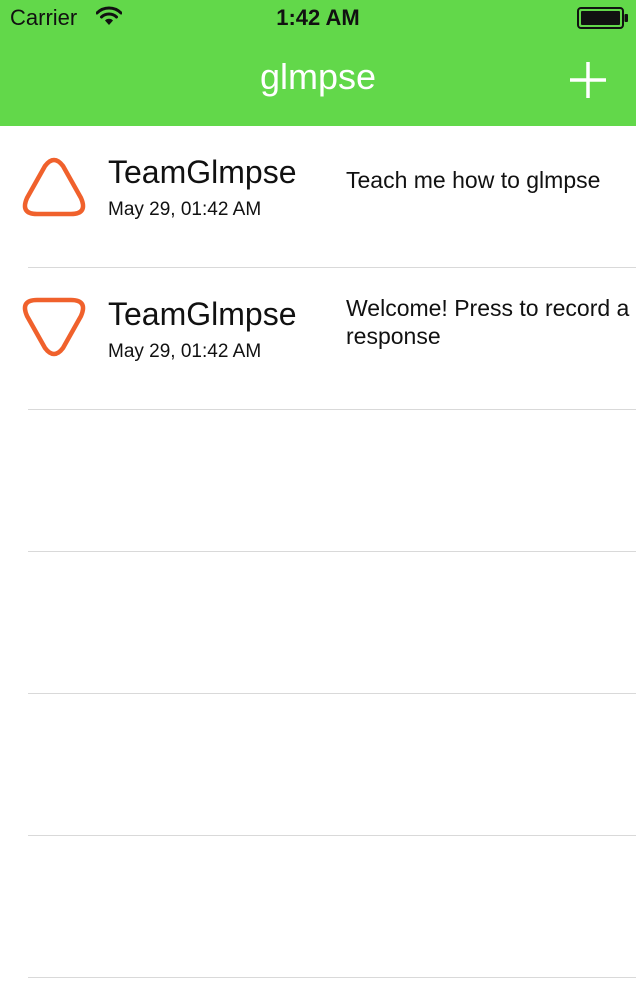 This screenshot has width=636, height=983. Describe the element at coordinates (318, 76) in the screenshot. I see `app-title: glmpse` at that location.